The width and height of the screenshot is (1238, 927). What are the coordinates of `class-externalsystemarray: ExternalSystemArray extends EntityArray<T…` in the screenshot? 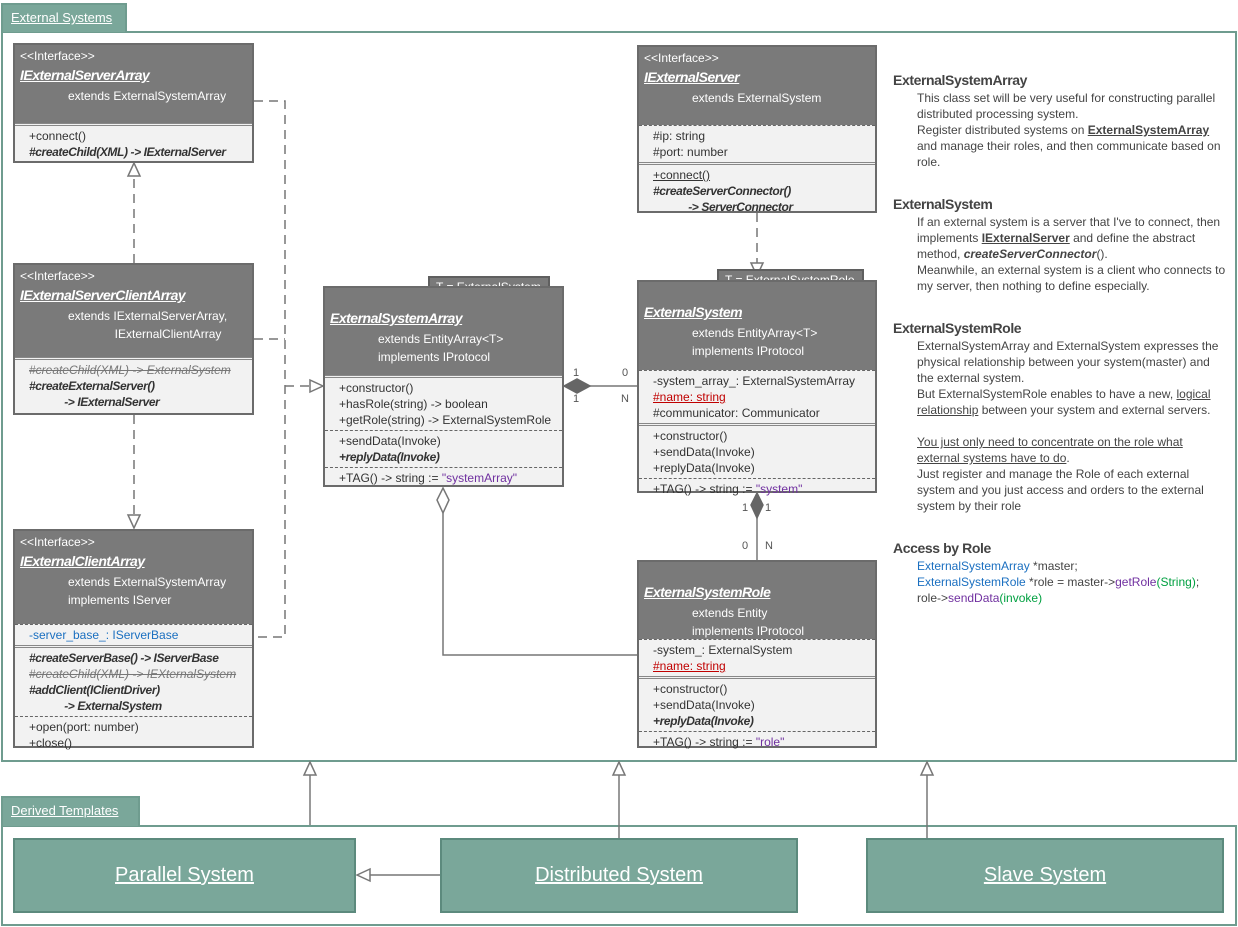 It's located at (443, 386).